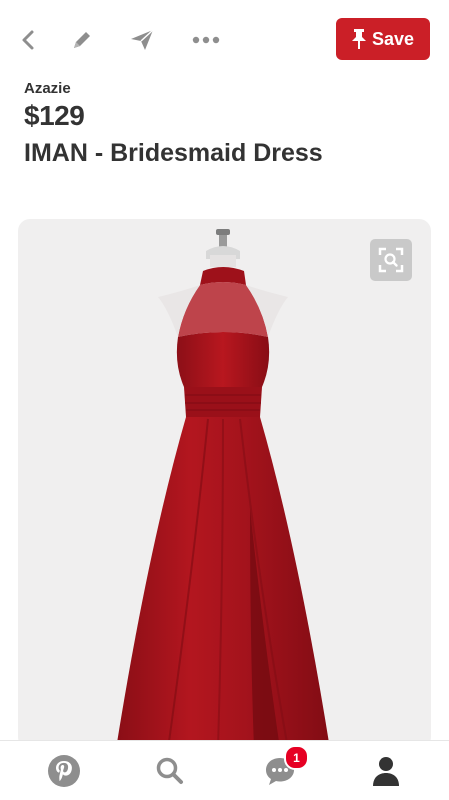 This screenshot has height=800, width=449. I want to click on send-button, so click(142, 40).